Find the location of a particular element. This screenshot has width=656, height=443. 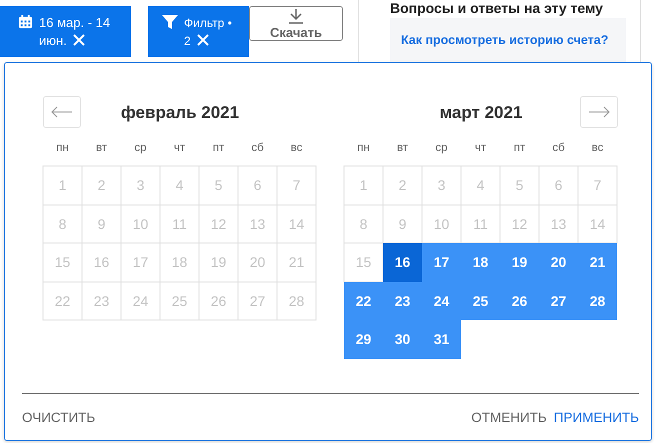

download-icon is located at coordinates (296, 16).